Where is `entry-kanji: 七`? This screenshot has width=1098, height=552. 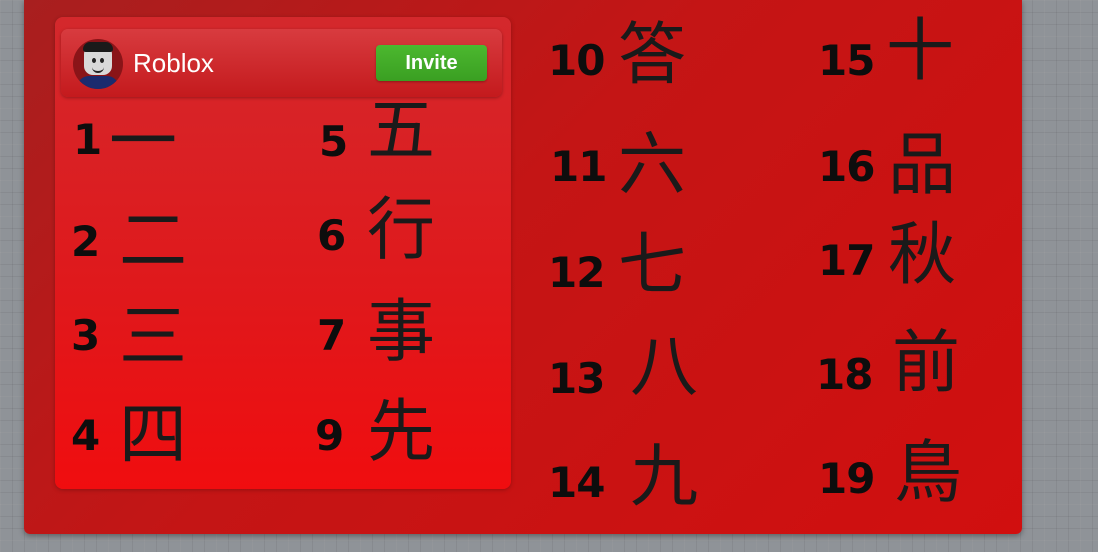
entry-kanji: 七 is located at coordinates (652, 265).